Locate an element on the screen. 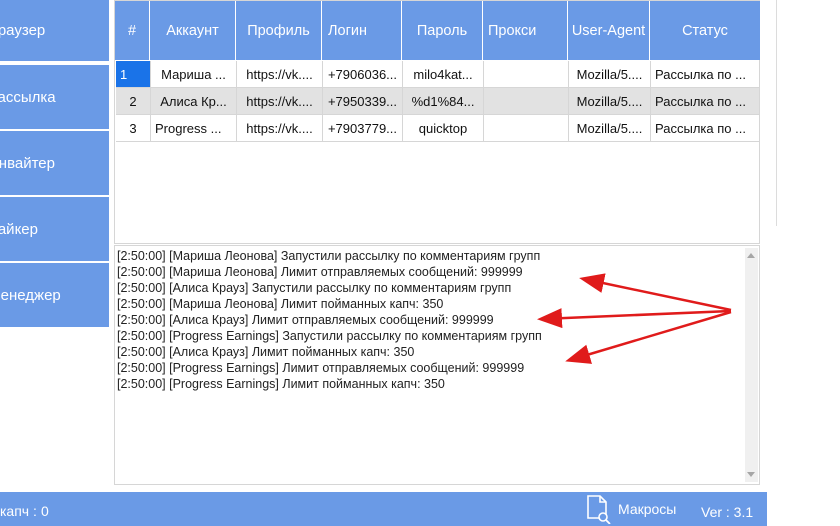 The height and width of the screenshot is (526, 840). sidebar-item-inviter: Инвайтер is located at coordinates (54, 163).